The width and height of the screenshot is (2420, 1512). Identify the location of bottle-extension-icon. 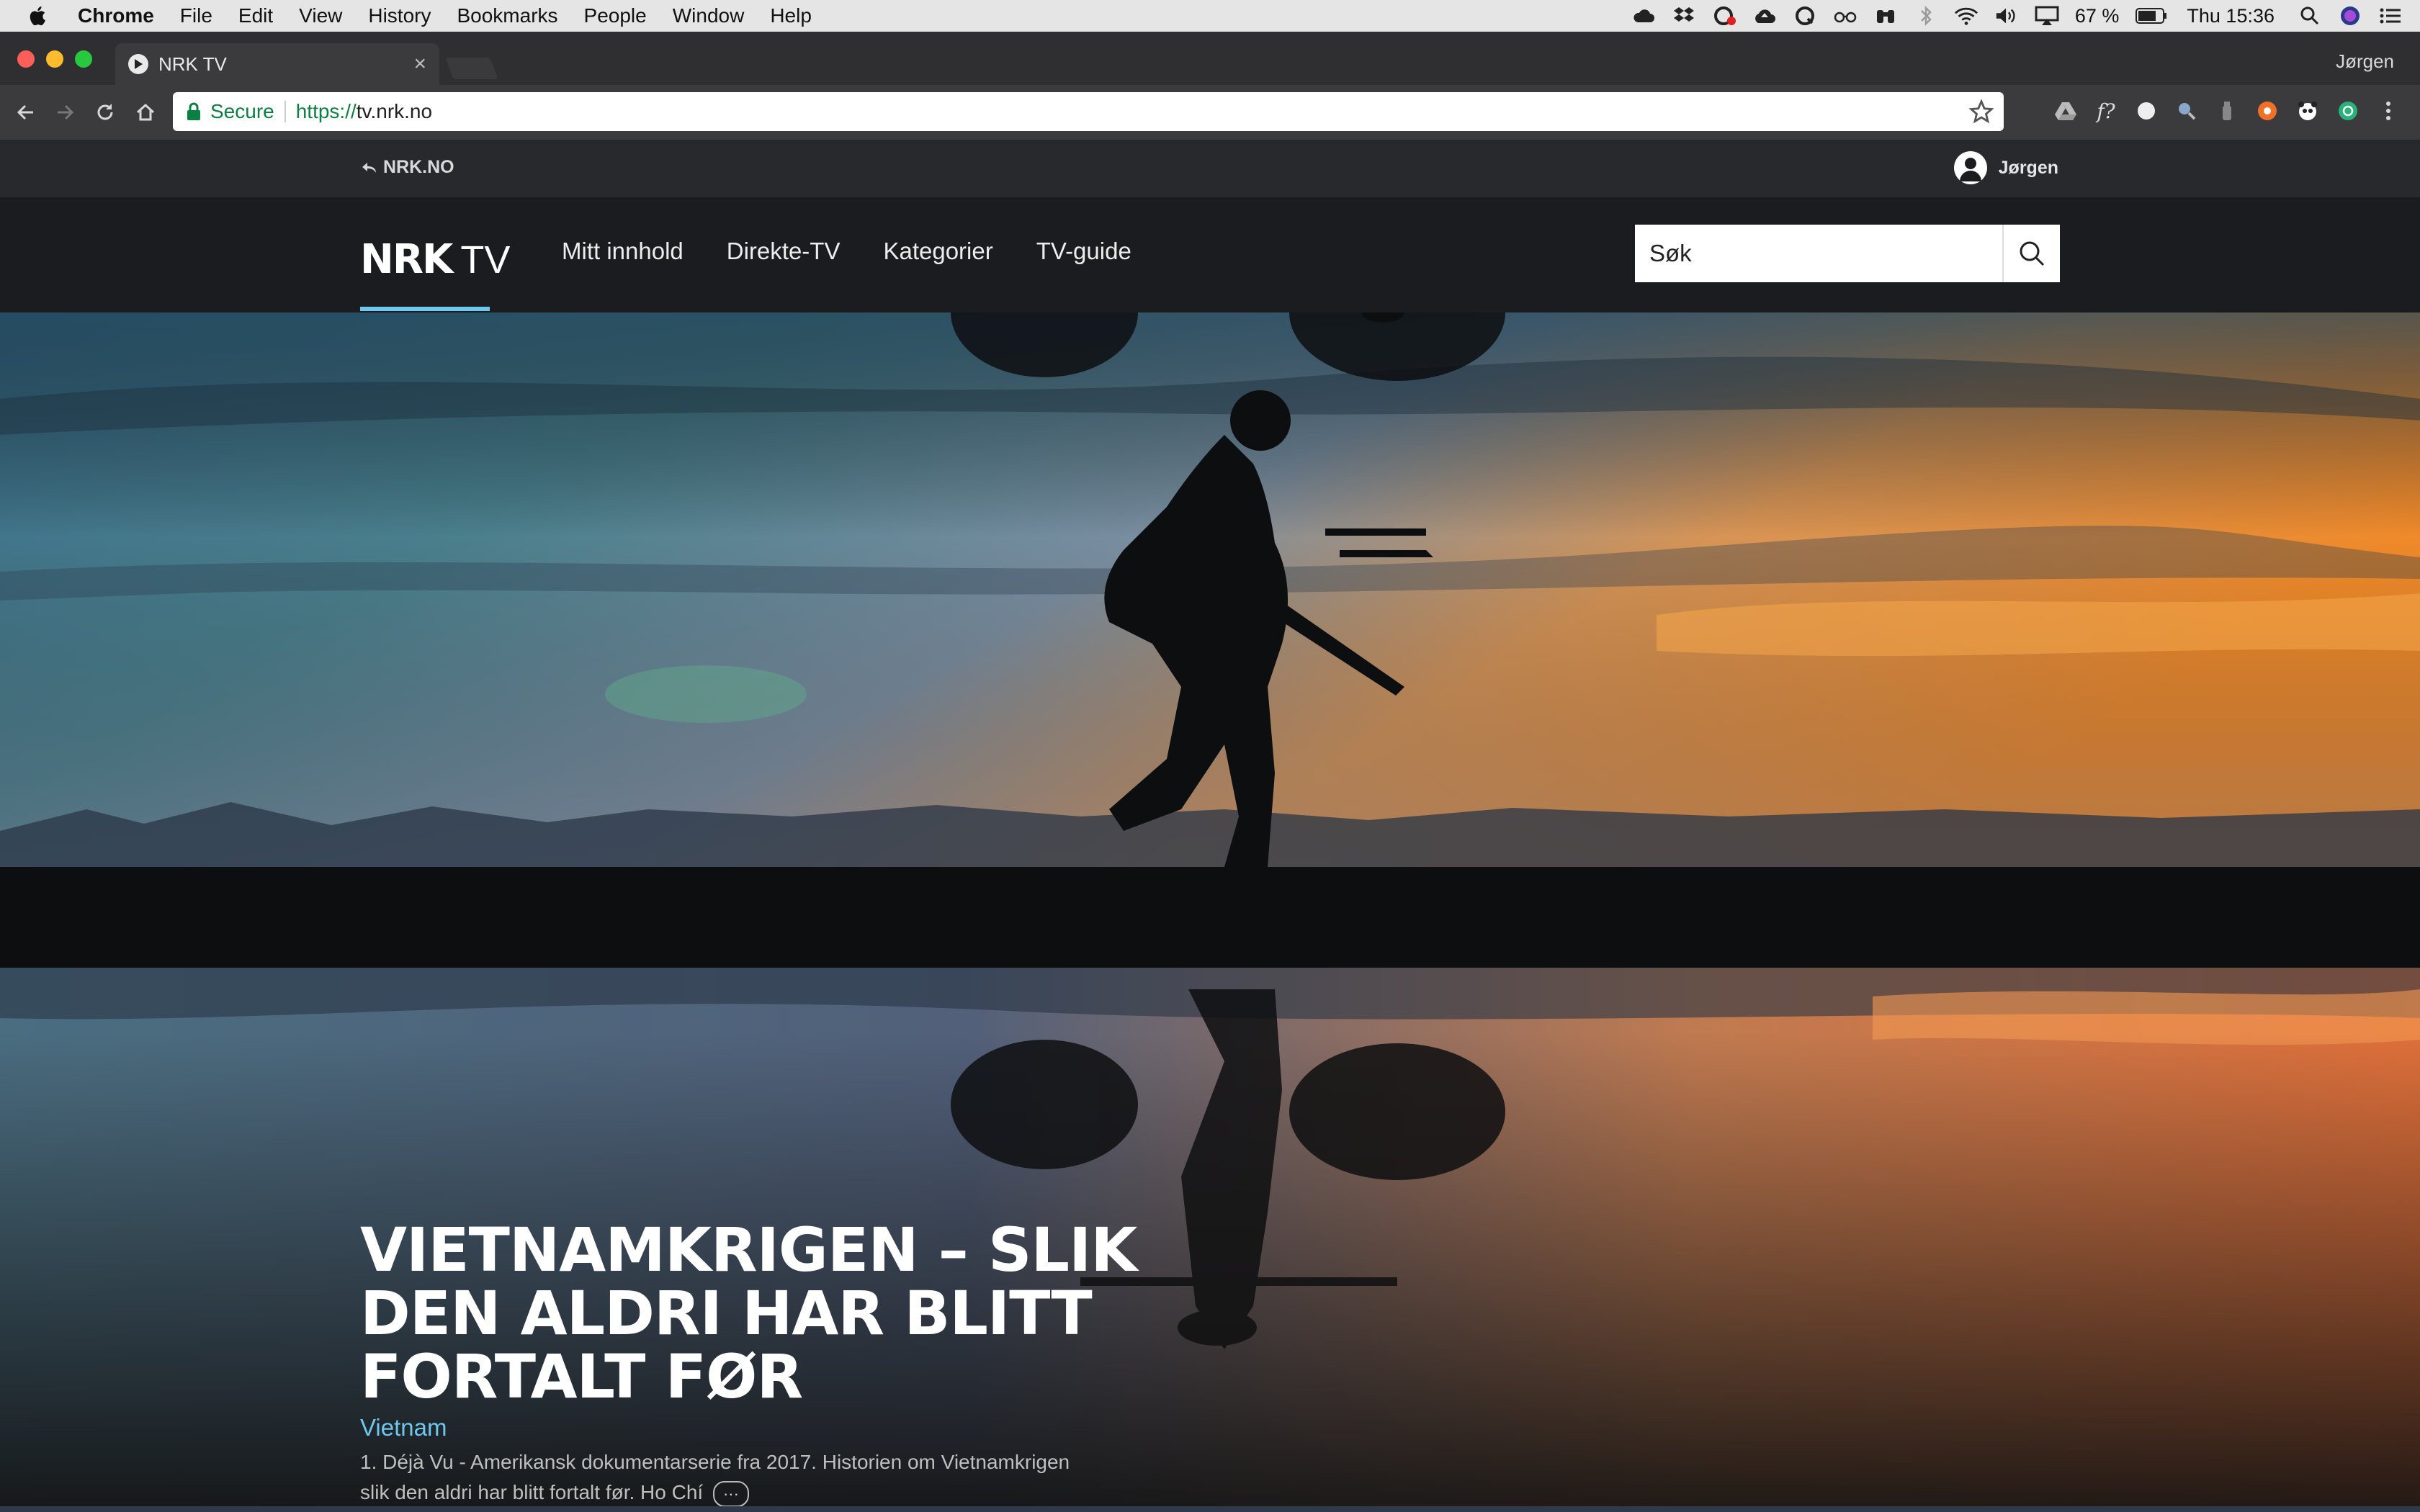
(2227, 111).